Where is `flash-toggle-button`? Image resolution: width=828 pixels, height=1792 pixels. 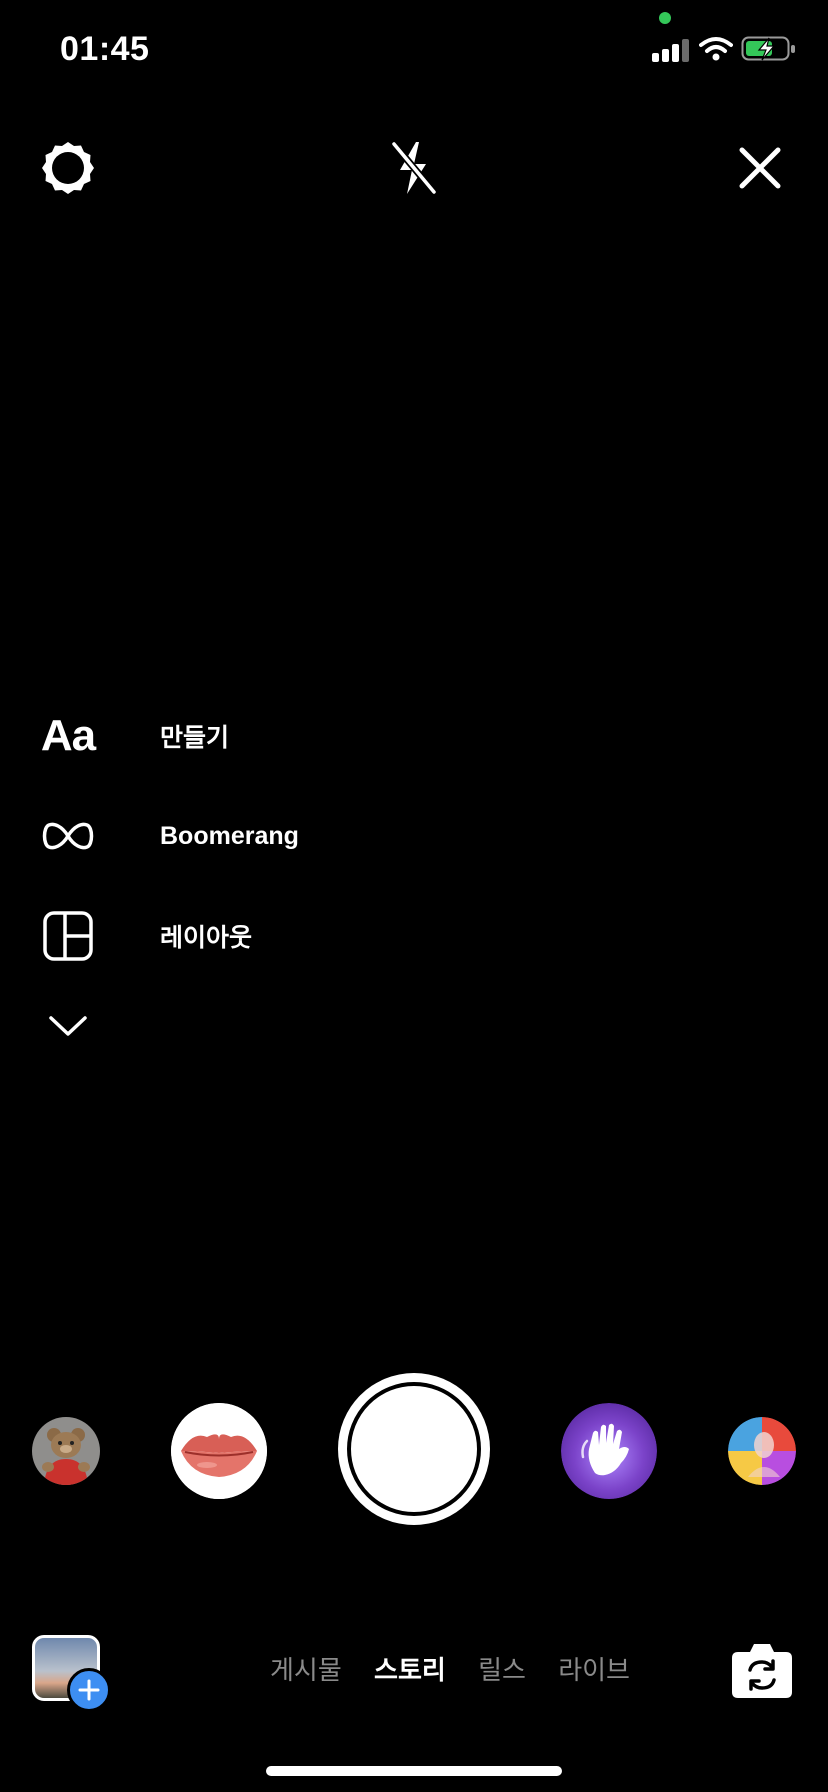 flash-toggle-button is located at coordinates (414, 168).